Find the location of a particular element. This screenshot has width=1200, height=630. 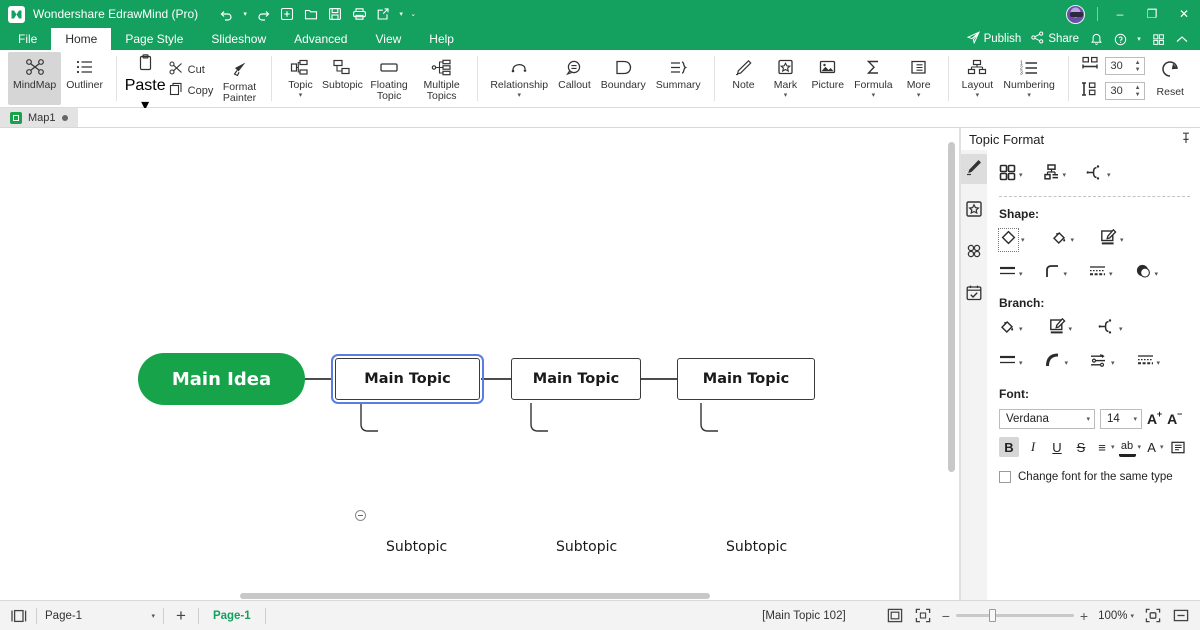

zoom-slider-thumb is located at coordinates (992, 615).